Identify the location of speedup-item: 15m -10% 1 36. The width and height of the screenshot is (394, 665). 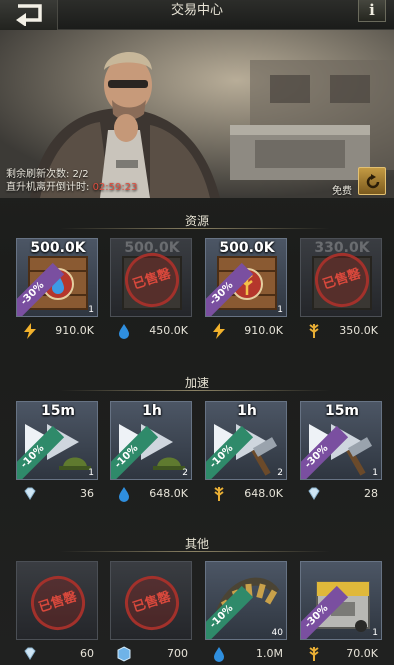
(57, 456).